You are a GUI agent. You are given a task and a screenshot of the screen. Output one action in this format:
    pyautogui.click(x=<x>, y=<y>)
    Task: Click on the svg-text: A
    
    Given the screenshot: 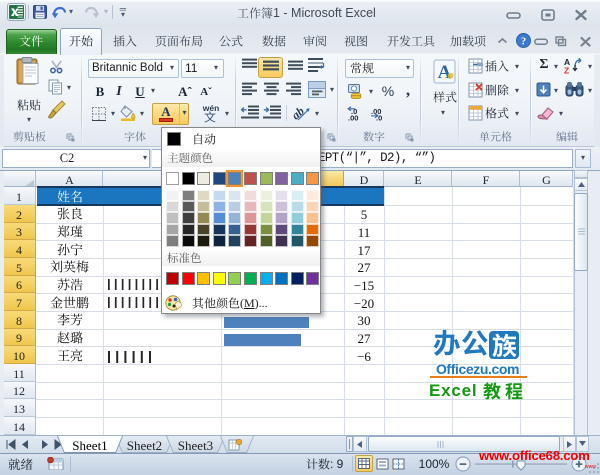 What is the action you would take?
    pyautogui.click(x=445, y=72)
    